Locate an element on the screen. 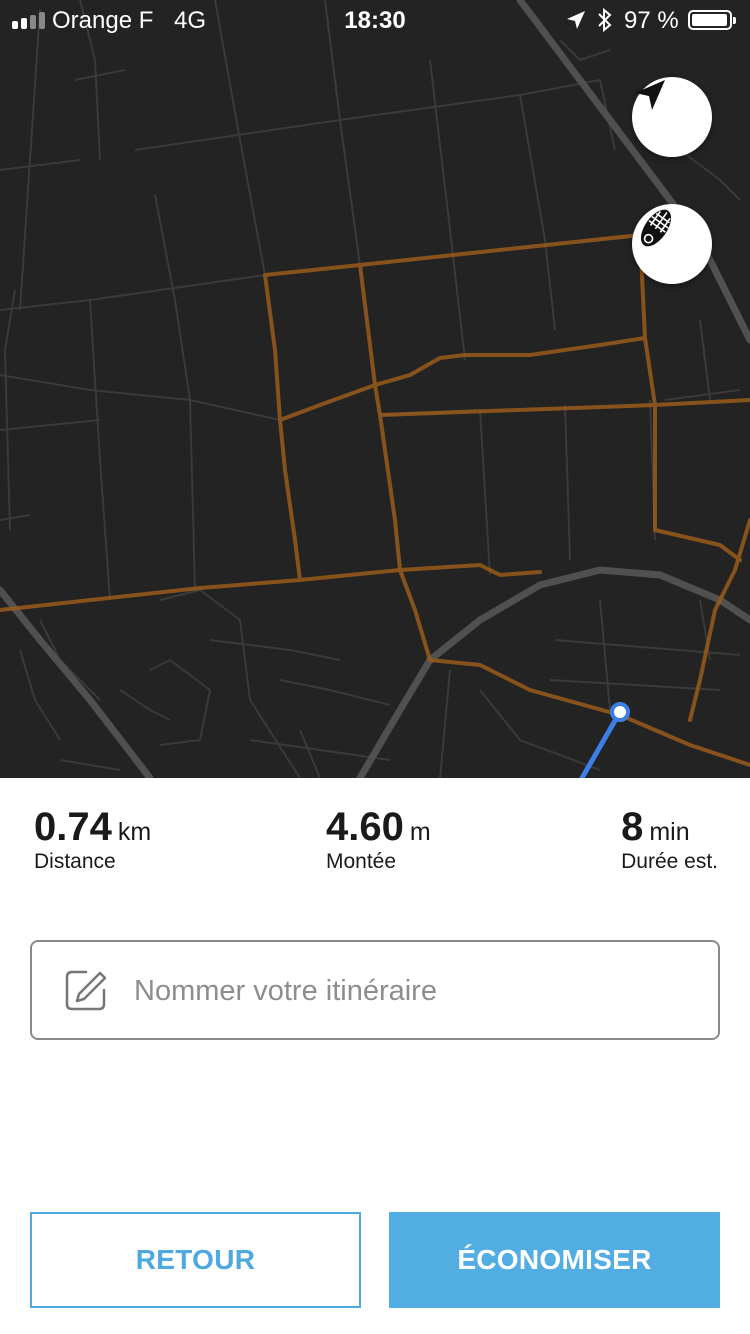 The height and width of the screenshot is (1334, 750). climb-unit: m is located at coordinates (420, 832).